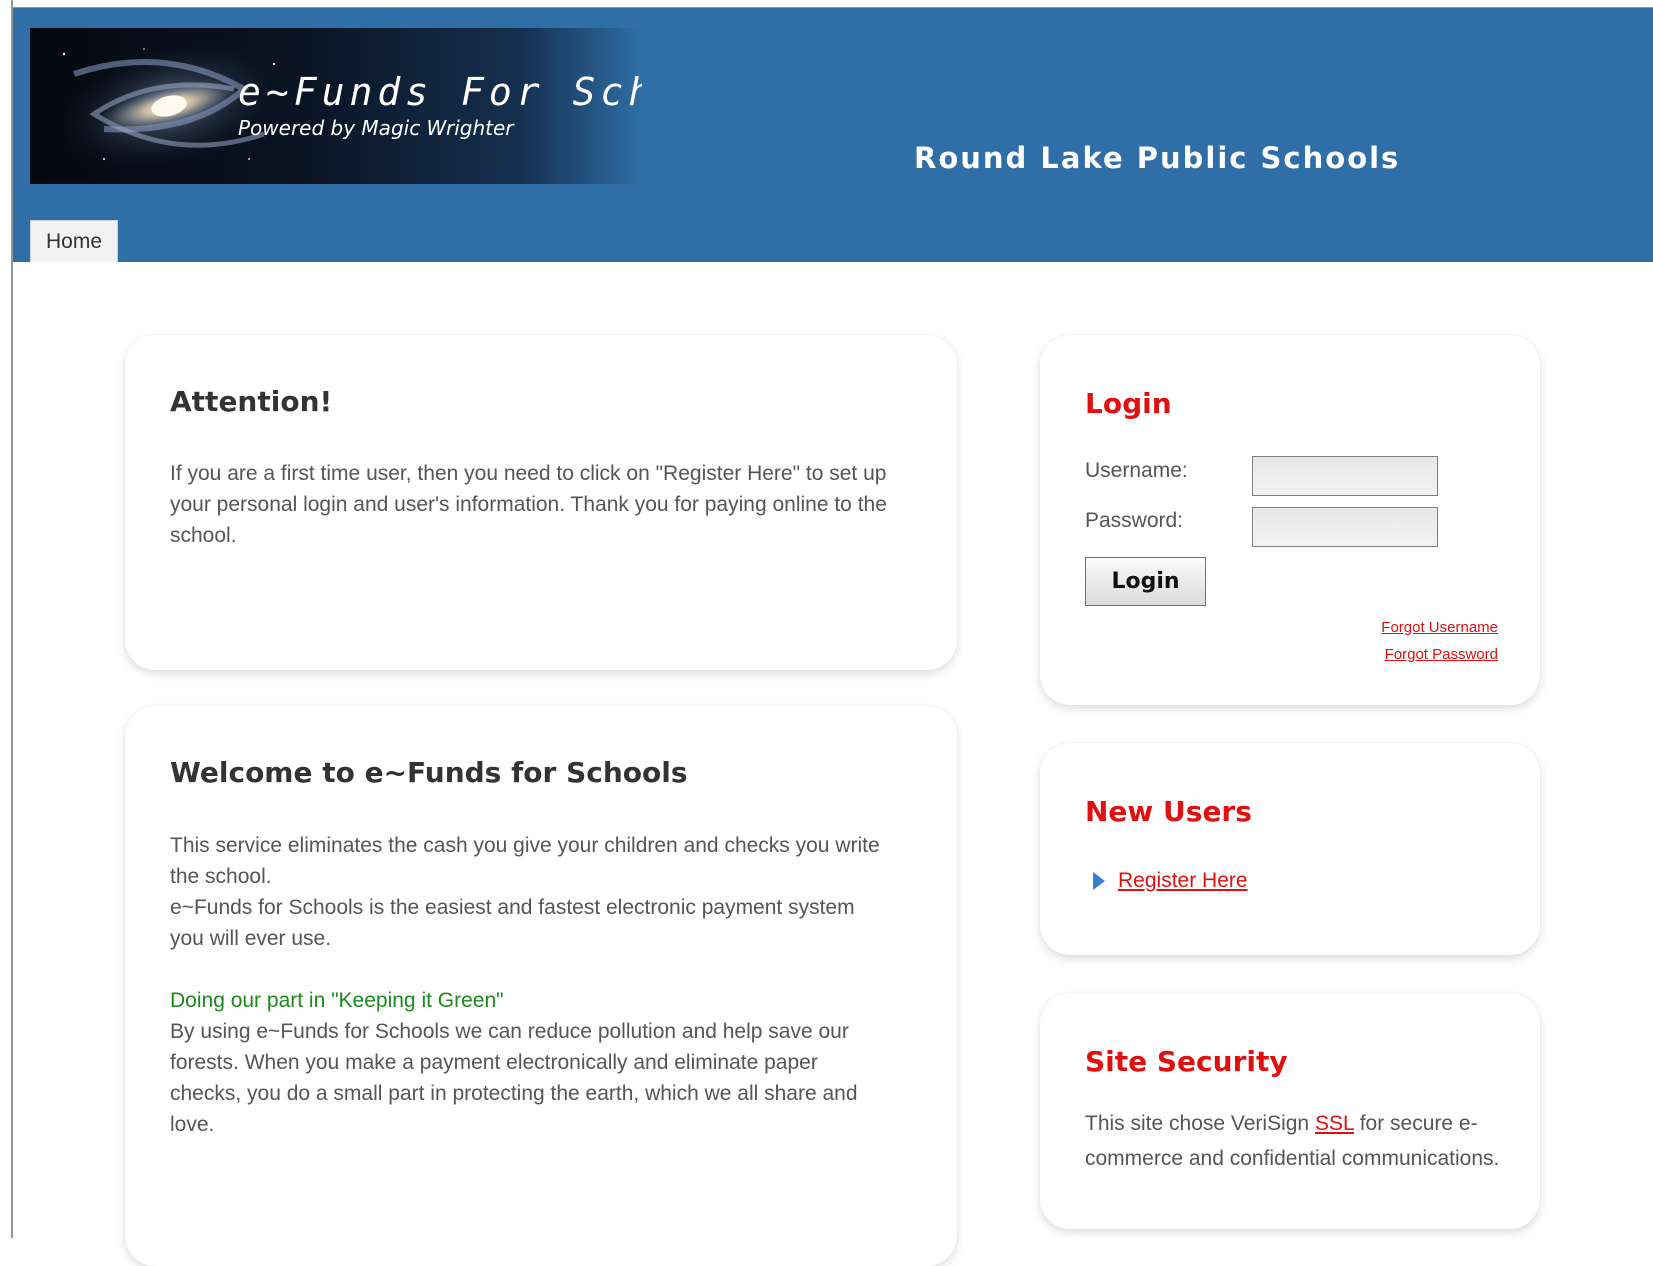  What do you see at coordinates (1157, 158) in the screenshot?
I see `school-name: Round Lake Public Schools` at bounding box center [1157, 158].